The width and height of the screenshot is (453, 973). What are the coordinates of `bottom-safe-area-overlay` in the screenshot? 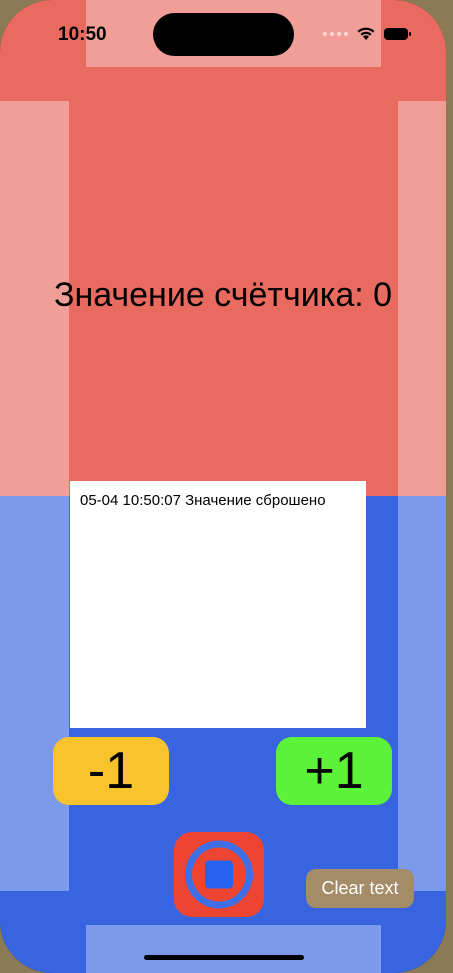 It's located at (233, 949).